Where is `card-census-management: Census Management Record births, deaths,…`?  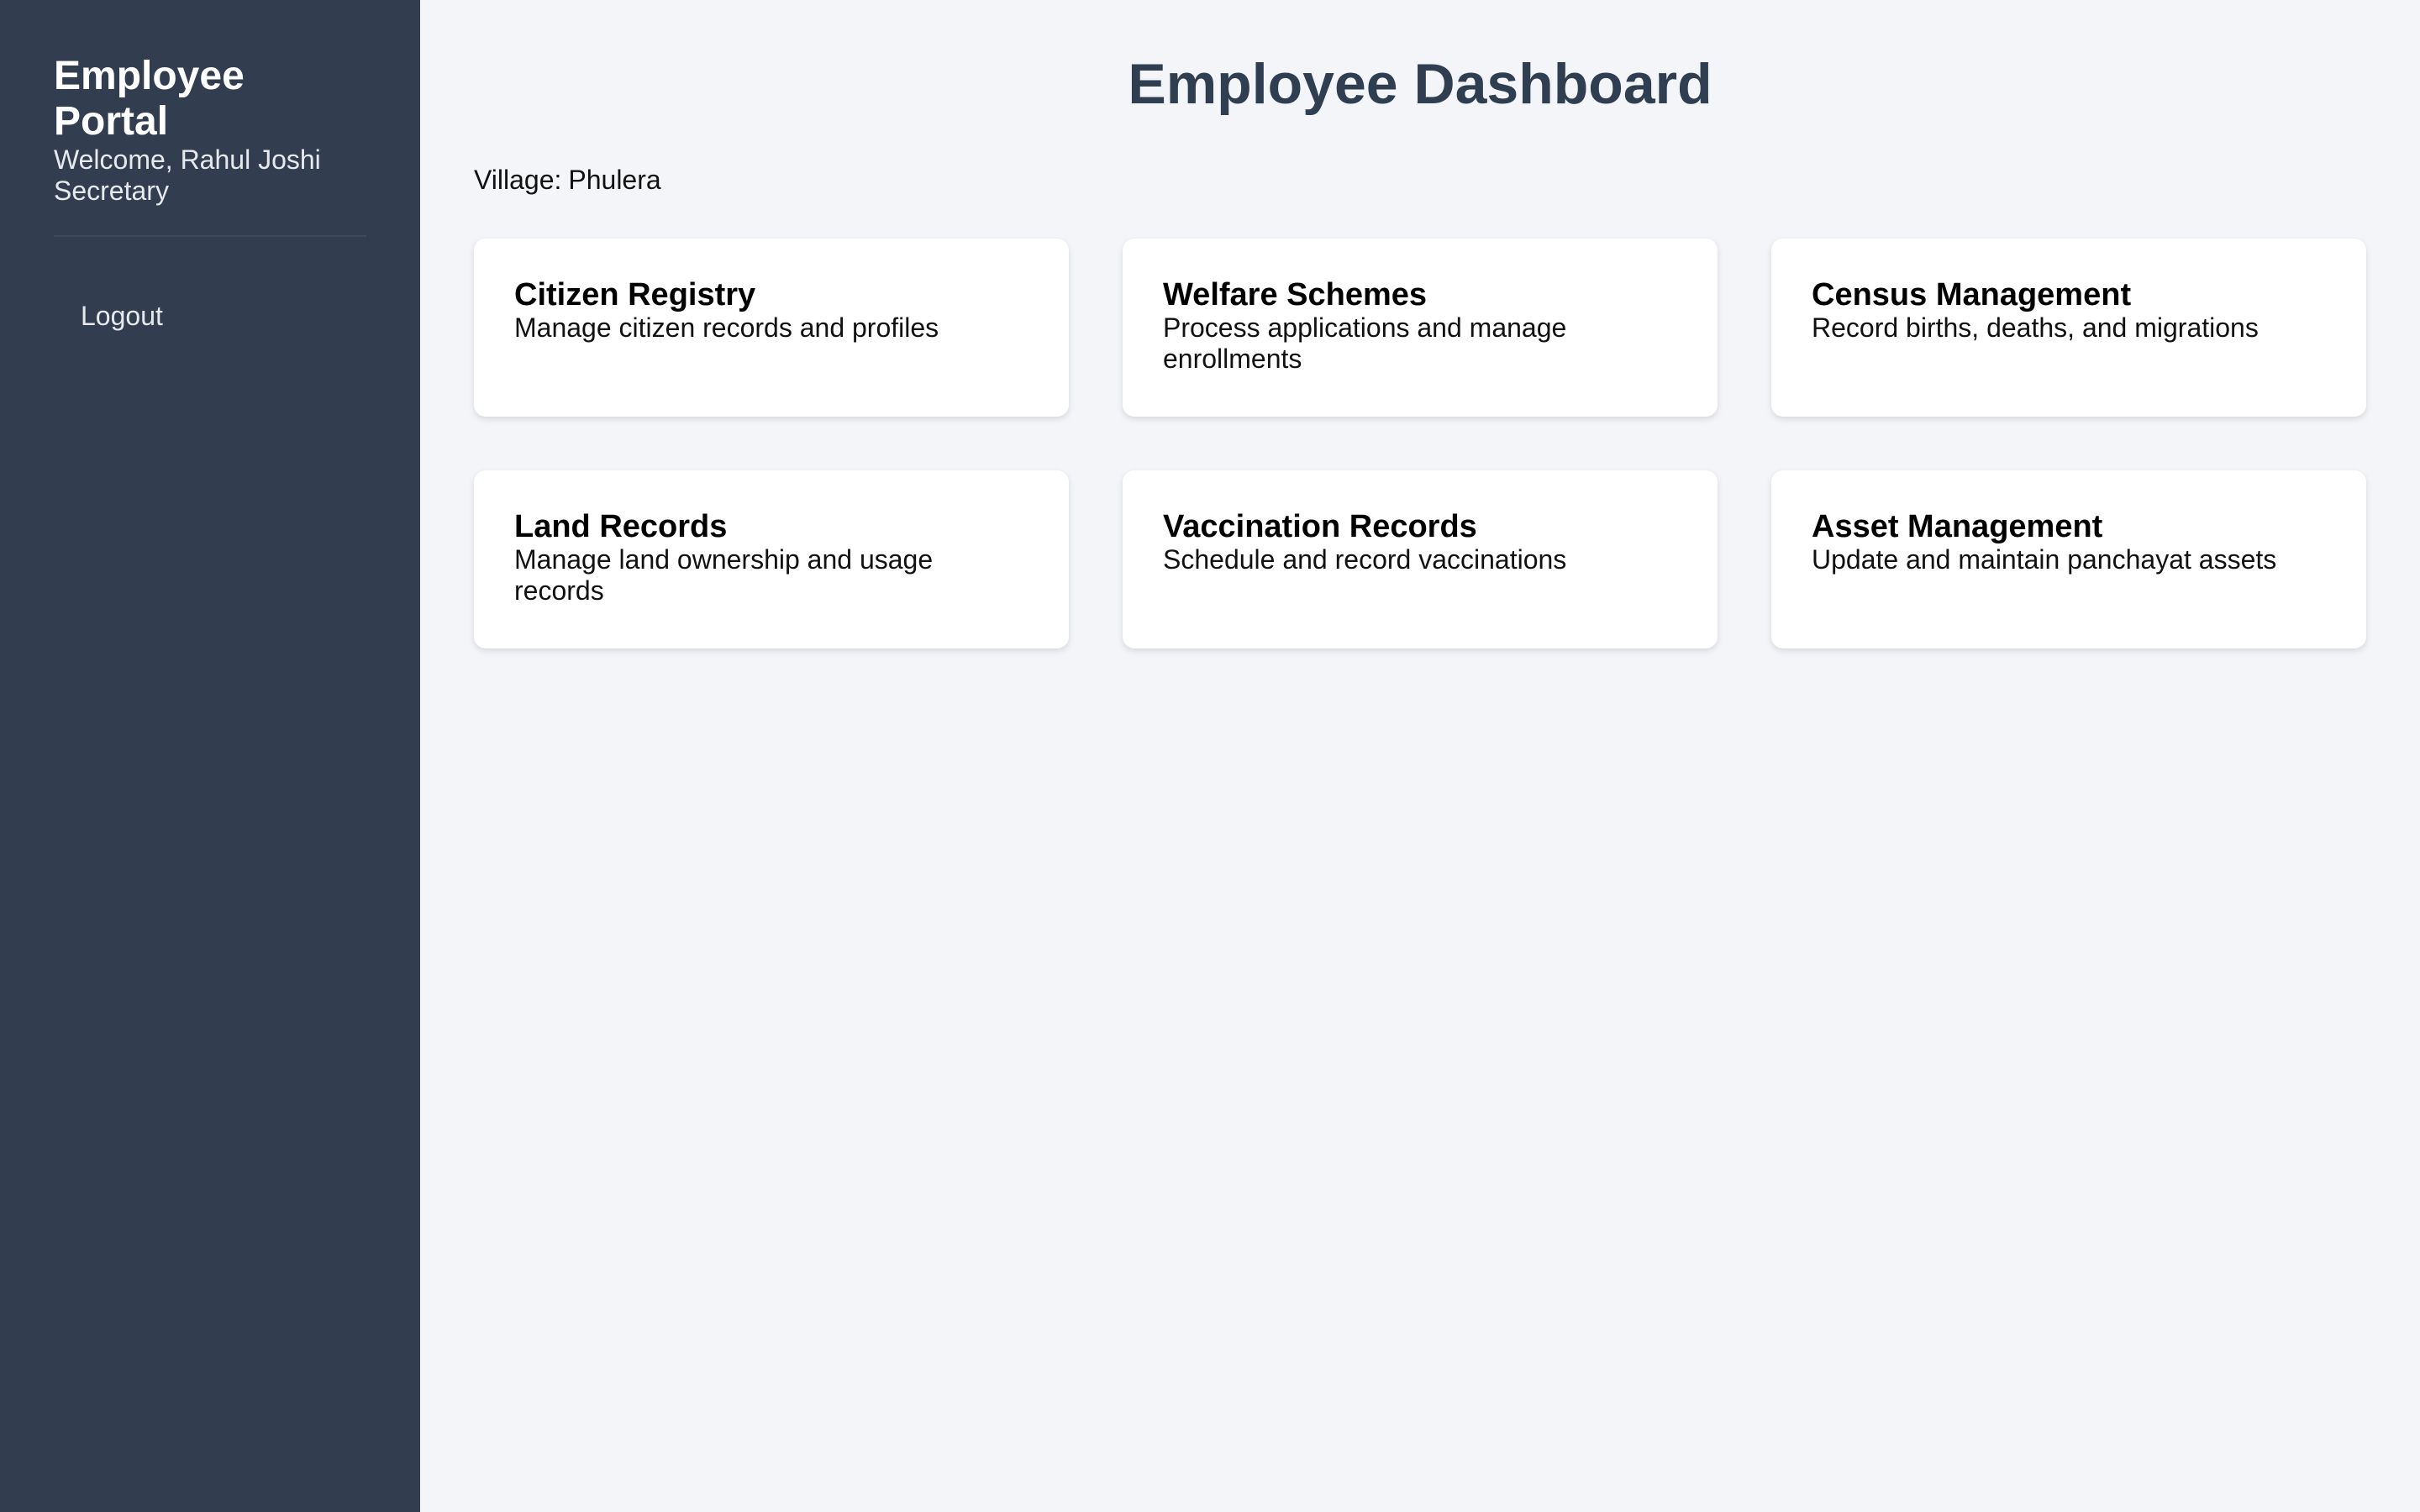
card-census-management: Census Management Record births, deaths,… is located at coordinates (2068, 328).